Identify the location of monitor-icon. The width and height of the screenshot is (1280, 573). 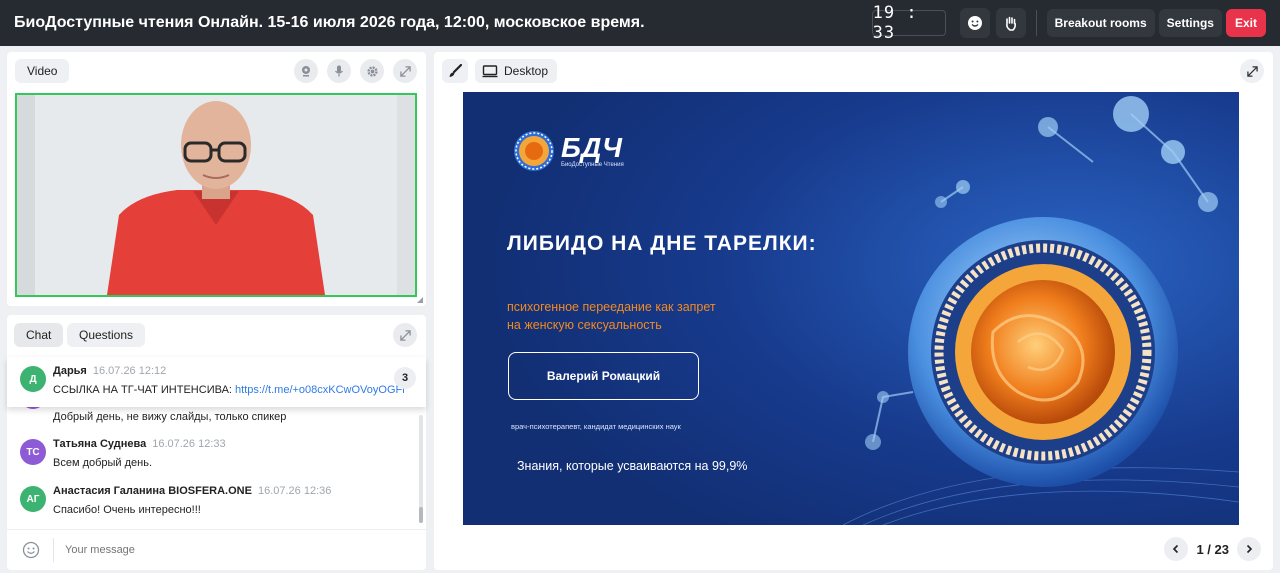
(490, 70).